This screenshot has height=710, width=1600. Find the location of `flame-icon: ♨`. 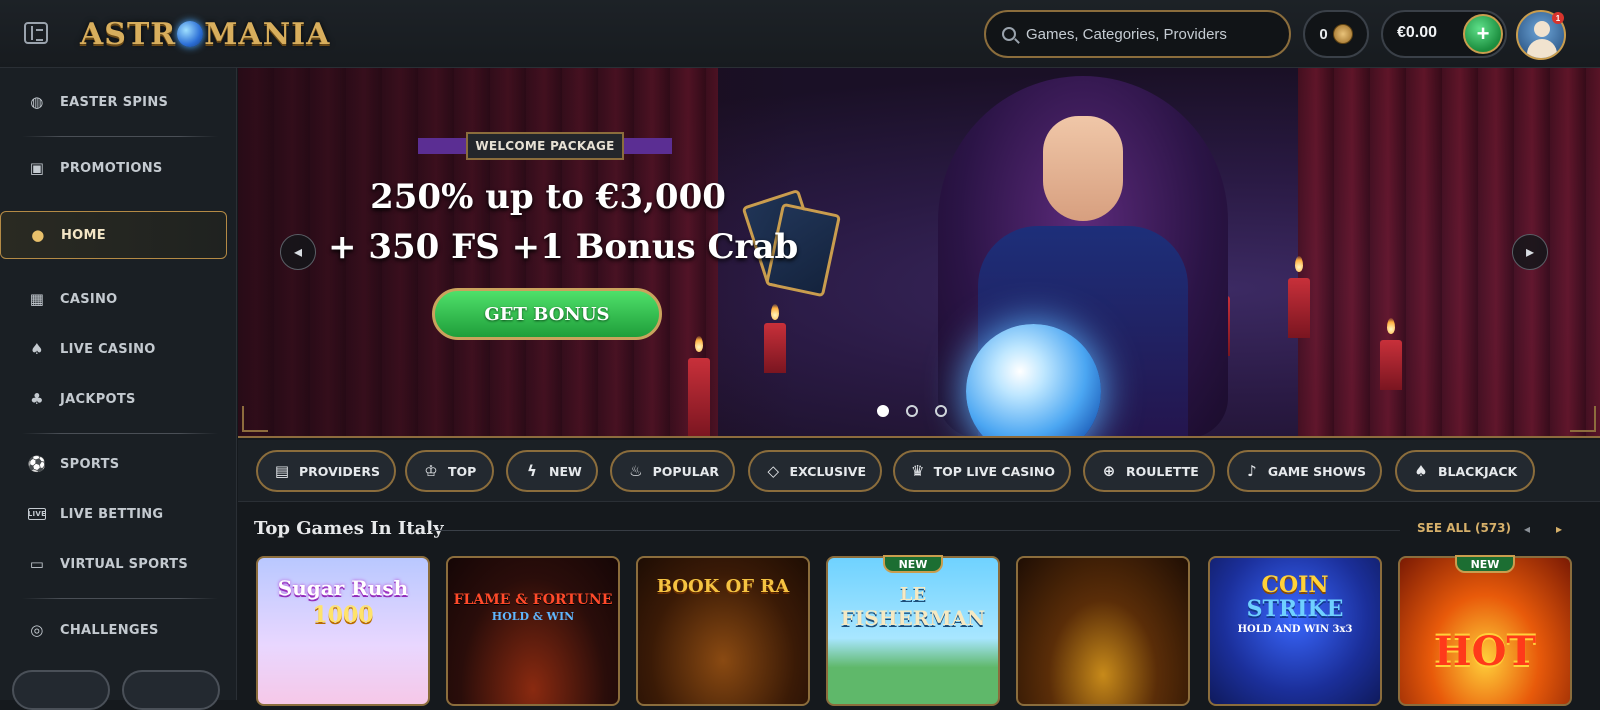

flame-icon: ♨ is located at coordinates (636, 471).